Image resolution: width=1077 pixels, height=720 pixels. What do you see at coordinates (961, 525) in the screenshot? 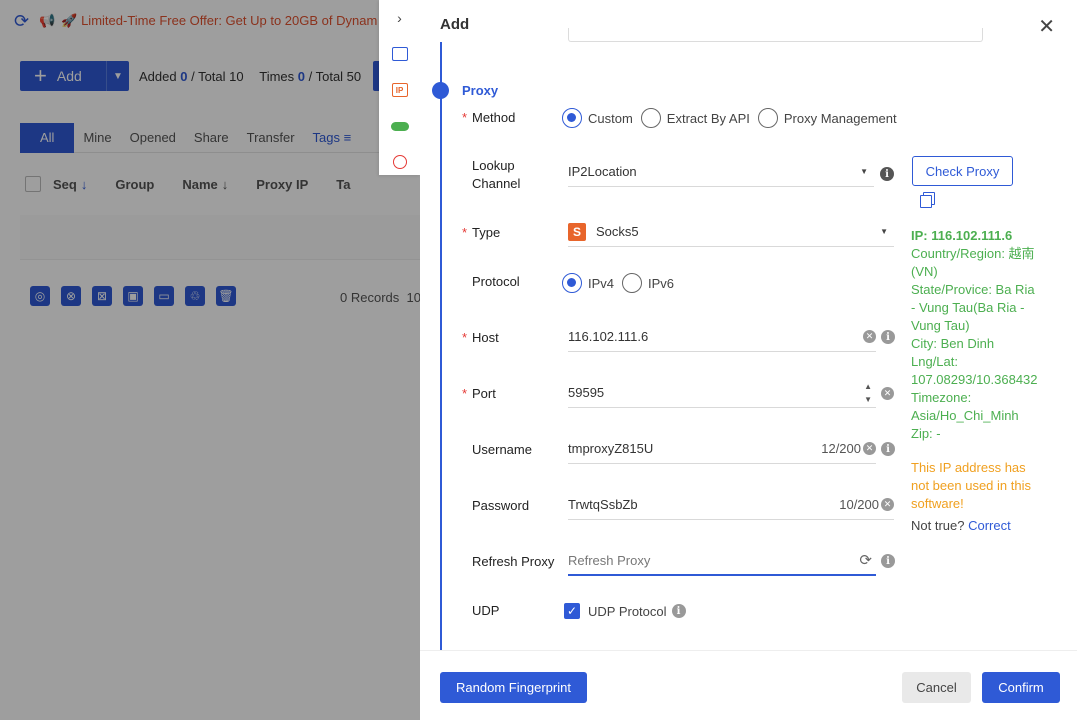
I see `not-true-text: Not true? Correct` at bounding box center [961, 525].